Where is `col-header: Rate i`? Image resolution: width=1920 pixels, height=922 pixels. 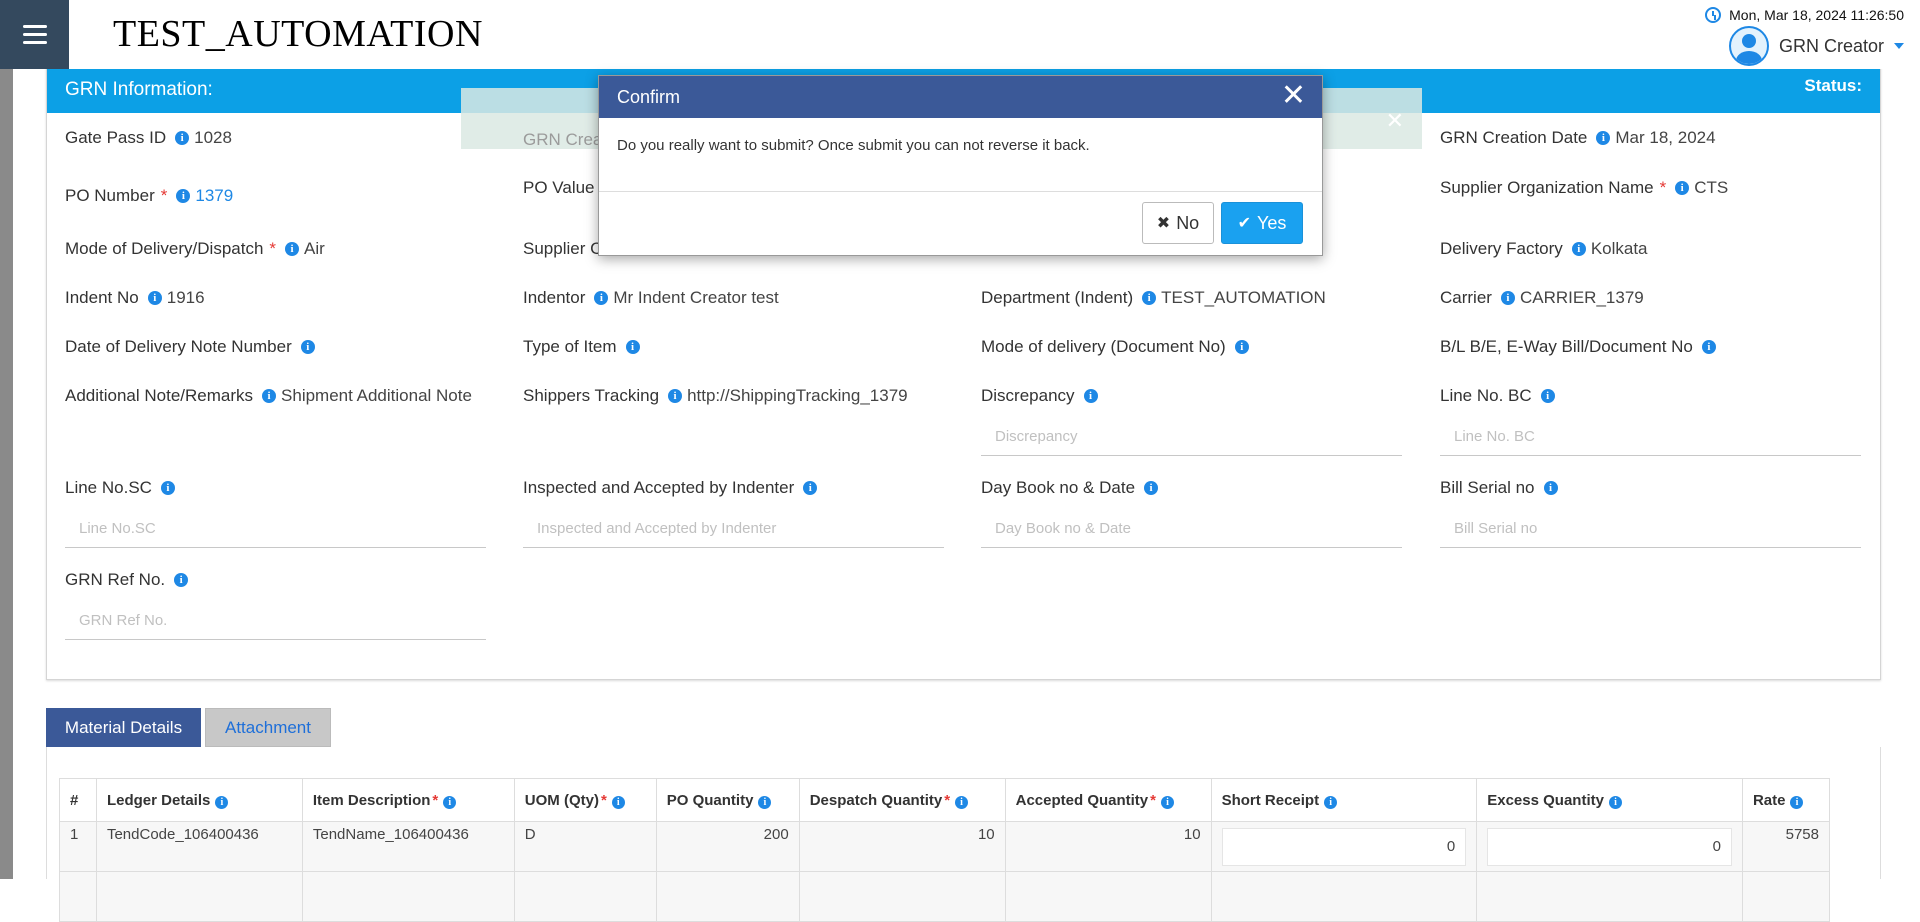 col-header: Rate i is located at coordinates (1786, 800).